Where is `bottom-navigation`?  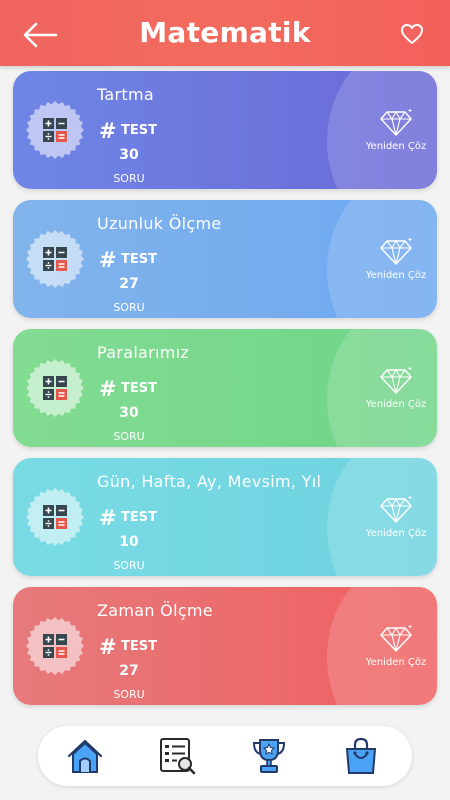 bottom-navigation is located at coordinates (225, 756).